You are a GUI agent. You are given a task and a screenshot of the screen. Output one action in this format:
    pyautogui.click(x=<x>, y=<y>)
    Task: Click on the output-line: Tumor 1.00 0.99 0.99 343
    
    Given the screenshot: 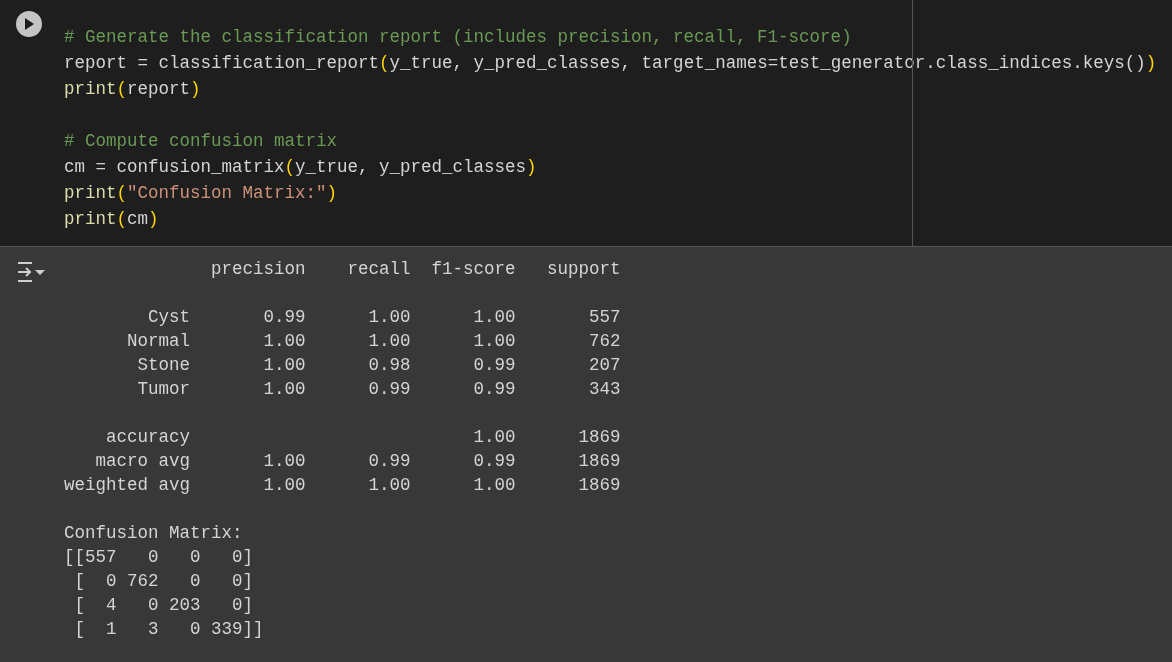 What is the action you would take?
    pyautogui.click(x=378, y=389)
    